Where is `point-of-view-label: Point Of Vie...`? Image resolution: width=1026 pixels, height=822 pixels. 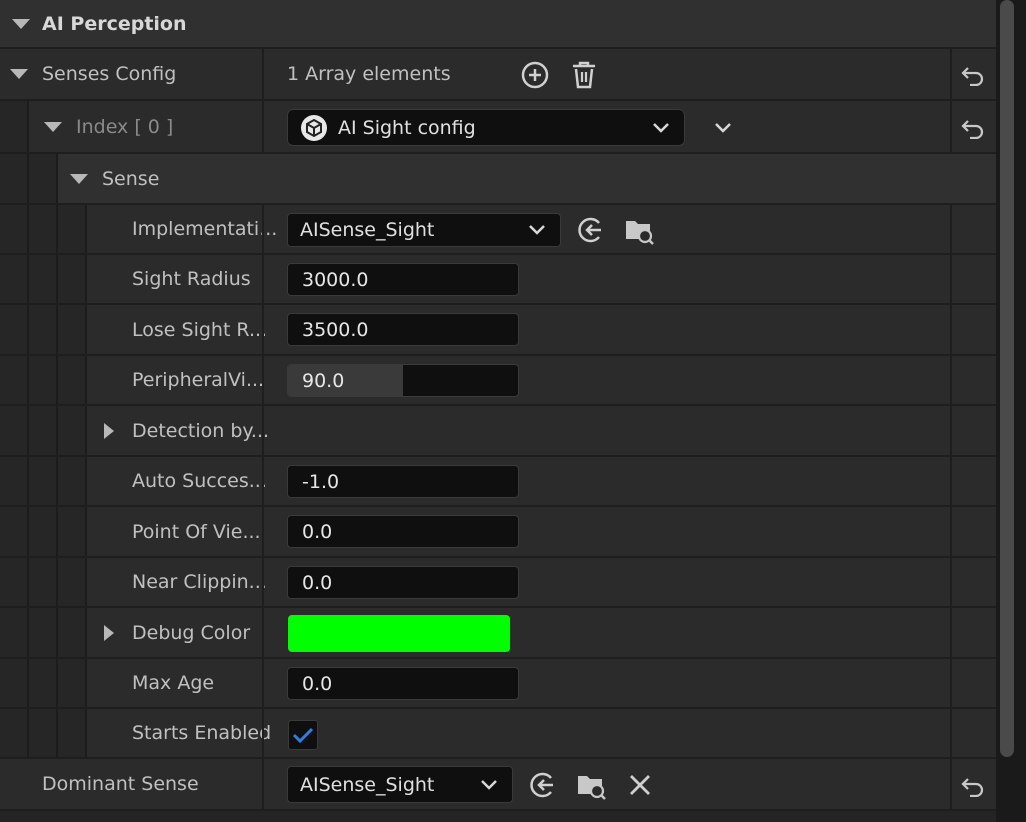 point-of-view-label: Point Of Vie... is located at coordinates (196, 531).